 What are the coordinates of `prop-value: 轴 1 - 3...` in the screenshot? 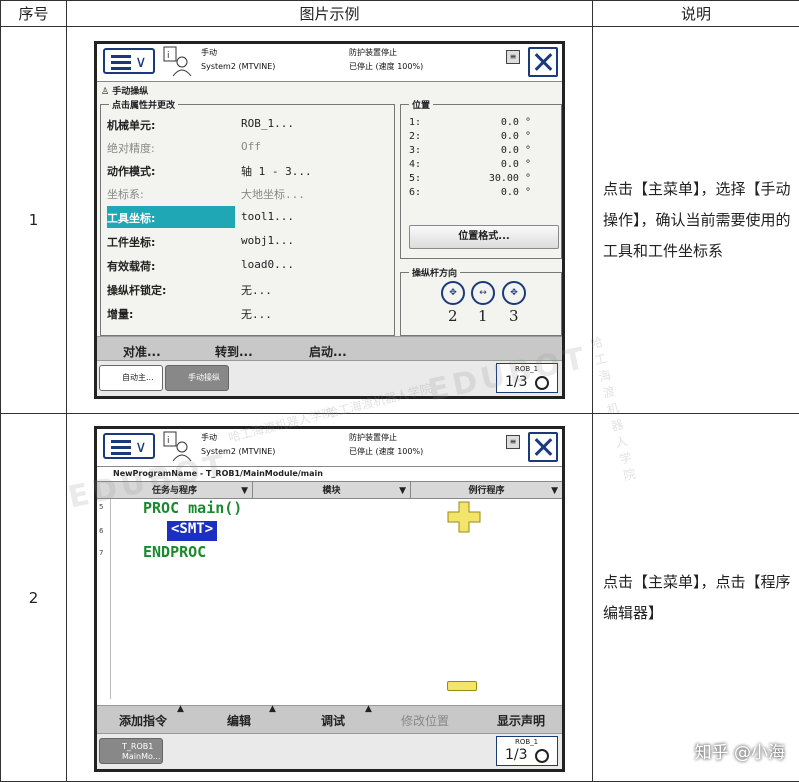 It's located at (276, 171).